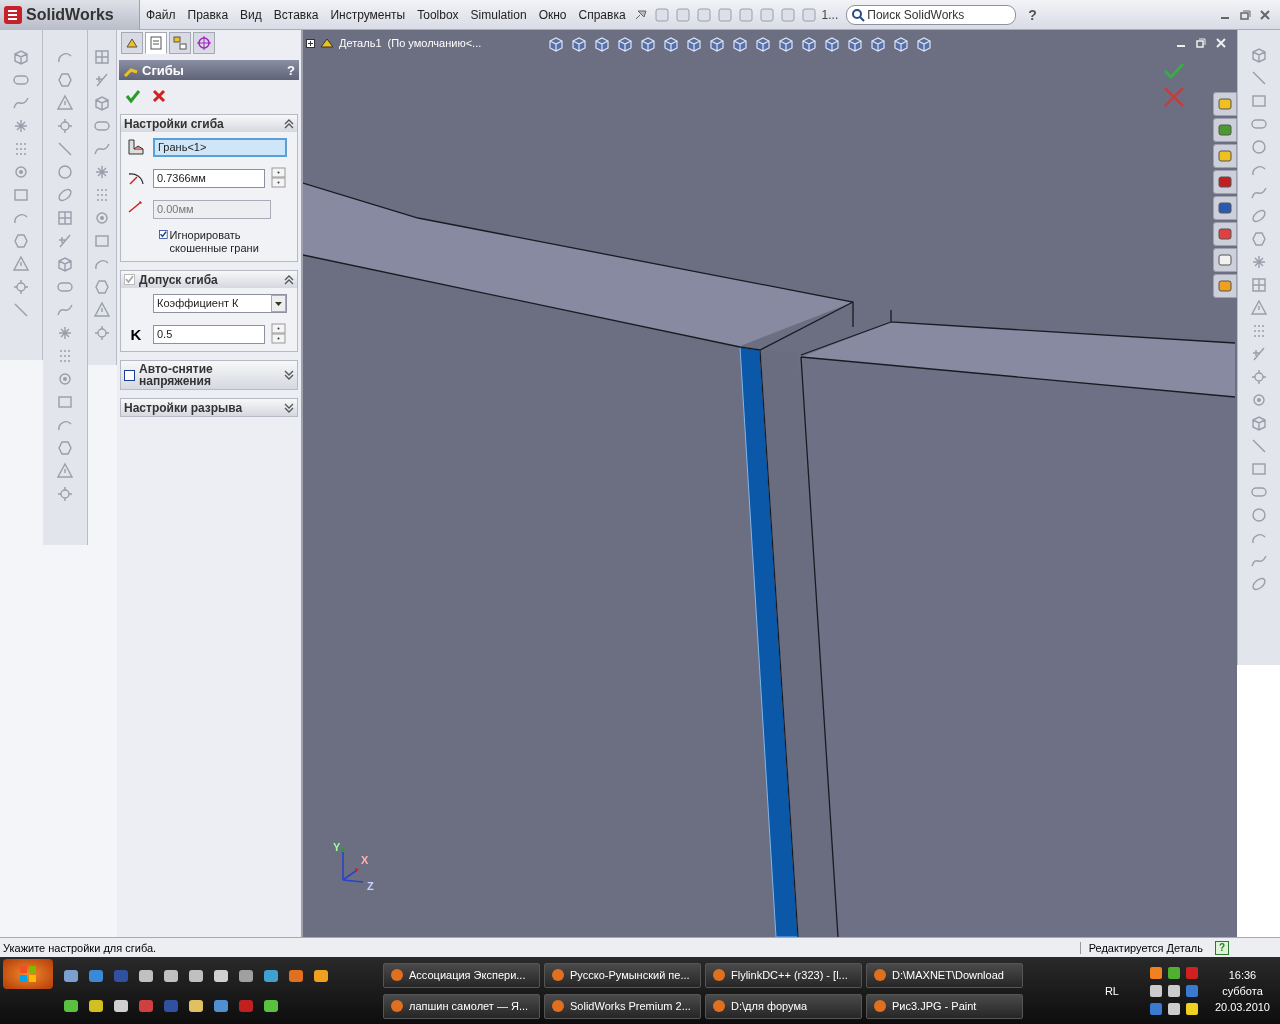  What do you see at coordinates (159, 96) in the screenshot?
I see `cancel-icon` at bounding box center [159, 96].